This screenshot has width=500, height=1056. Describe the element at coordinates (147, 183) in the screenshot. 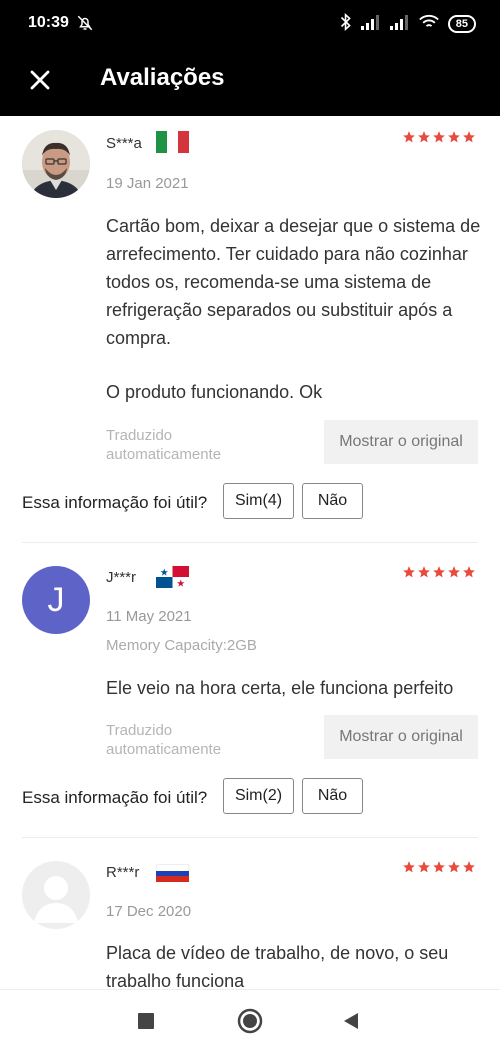

I see `review-date: 19 Jan 2021` at that location.